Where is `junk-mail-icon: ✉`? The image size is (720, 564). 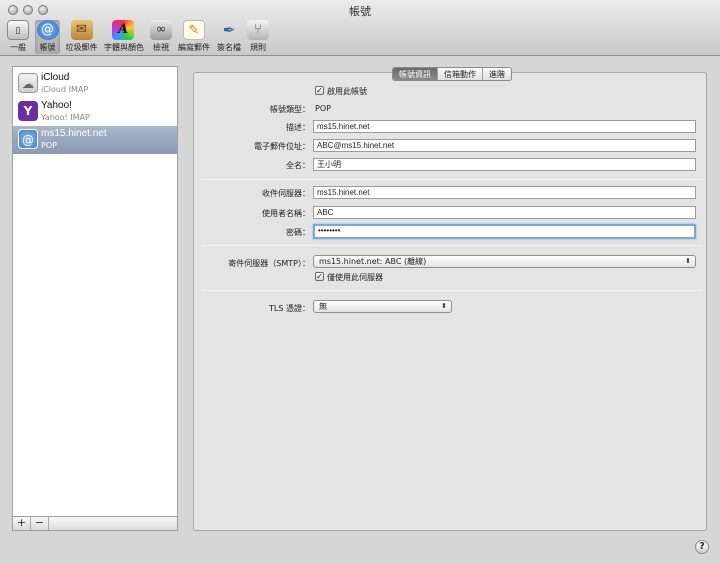
junk-mail-icon: ✉ is located at coordinates (81, 30).